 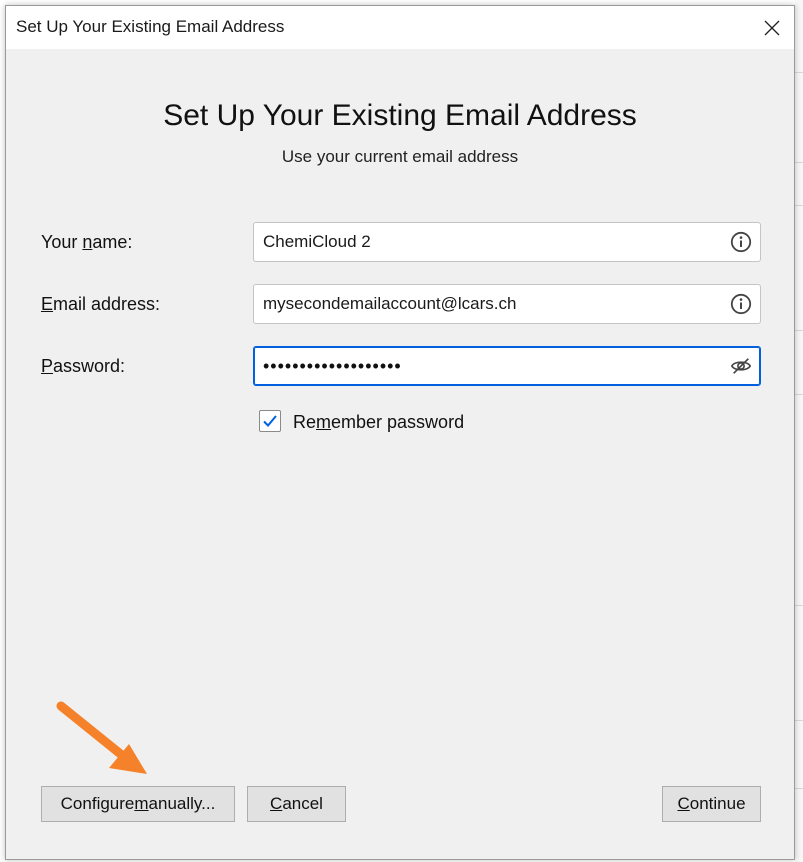 I want to click on email-field, so click(x=507, y=304).